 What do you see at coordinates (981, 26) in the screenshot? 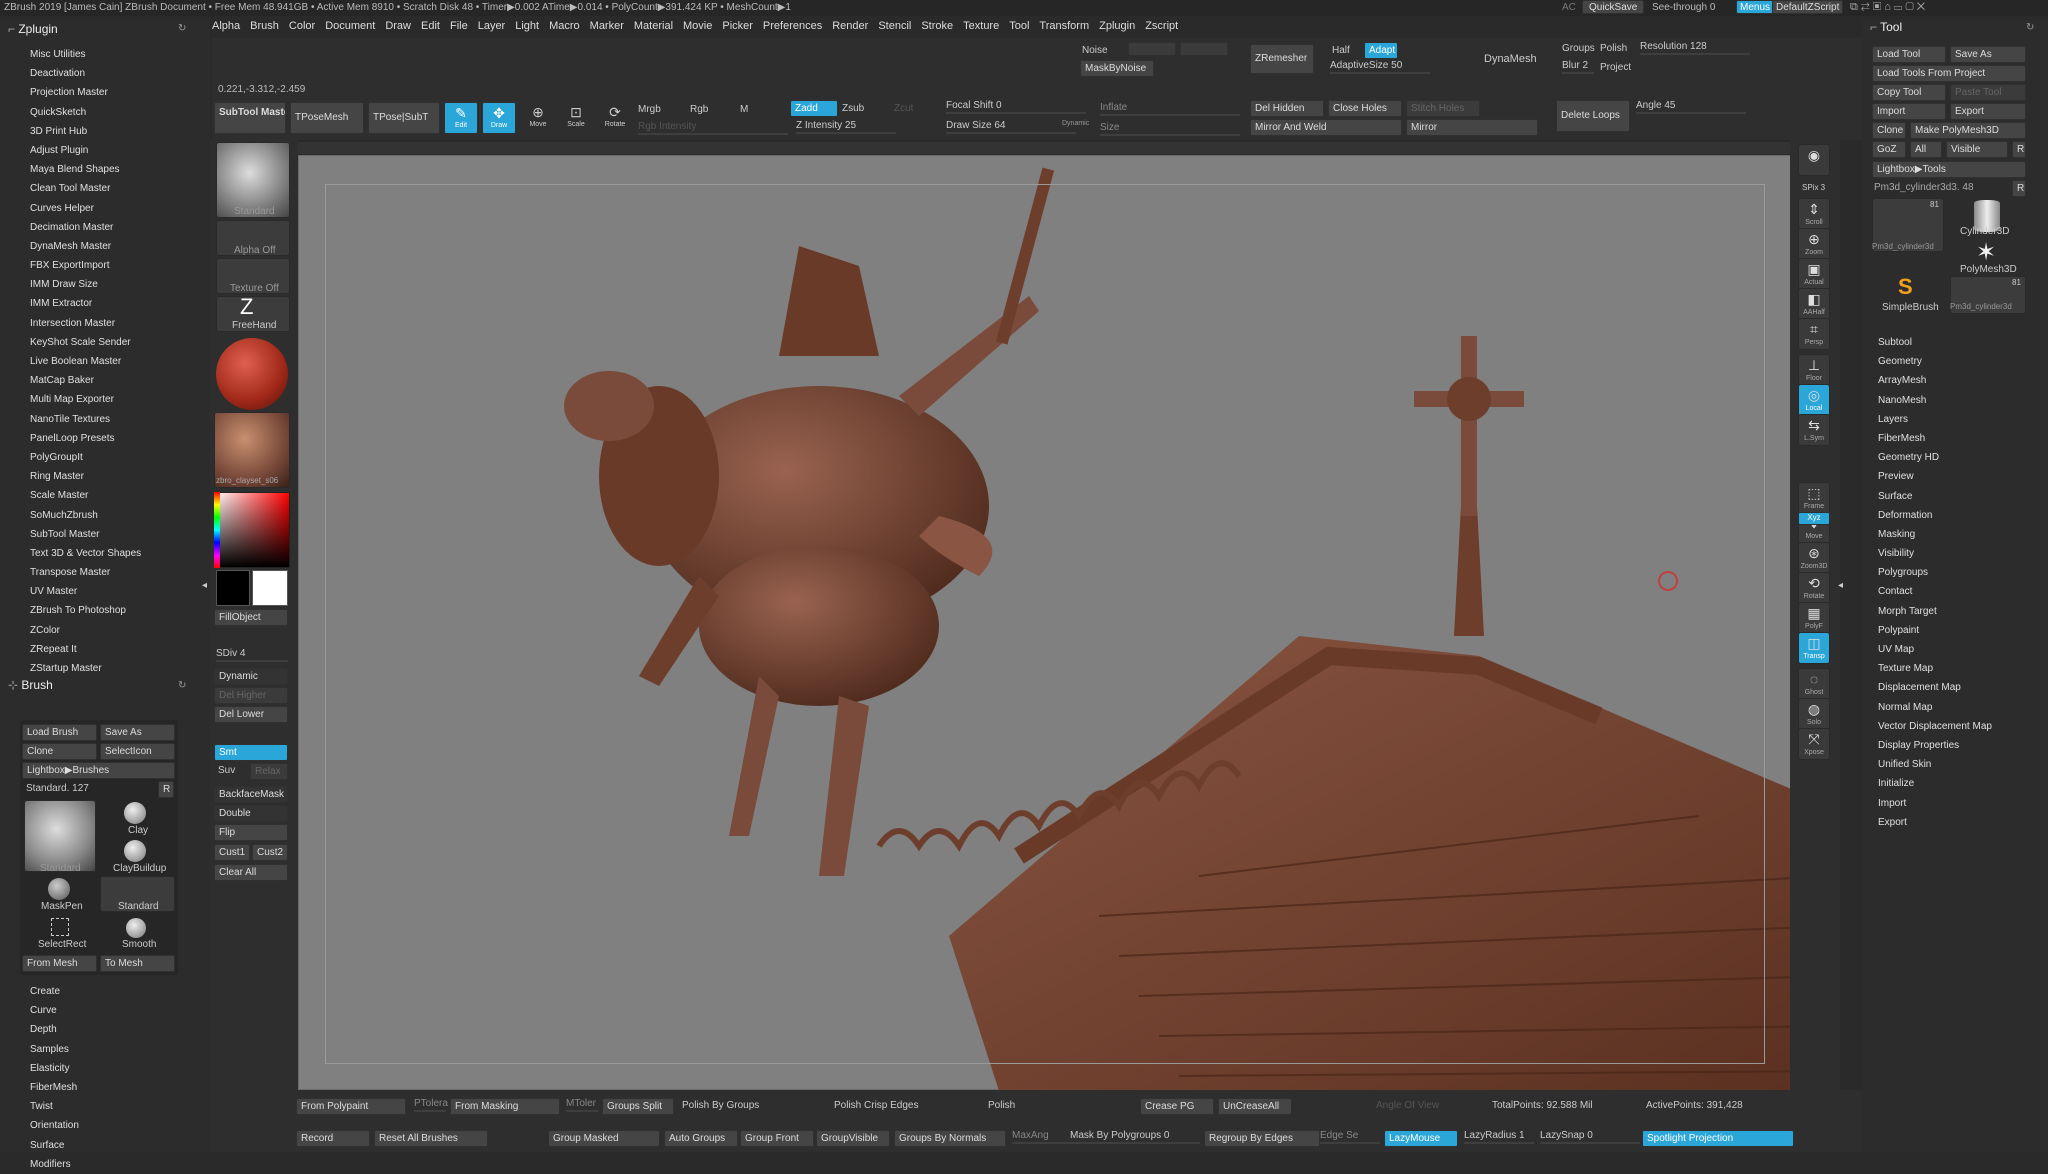
I see `menu-item-texture: Texture` at bounding box center [981, 26].